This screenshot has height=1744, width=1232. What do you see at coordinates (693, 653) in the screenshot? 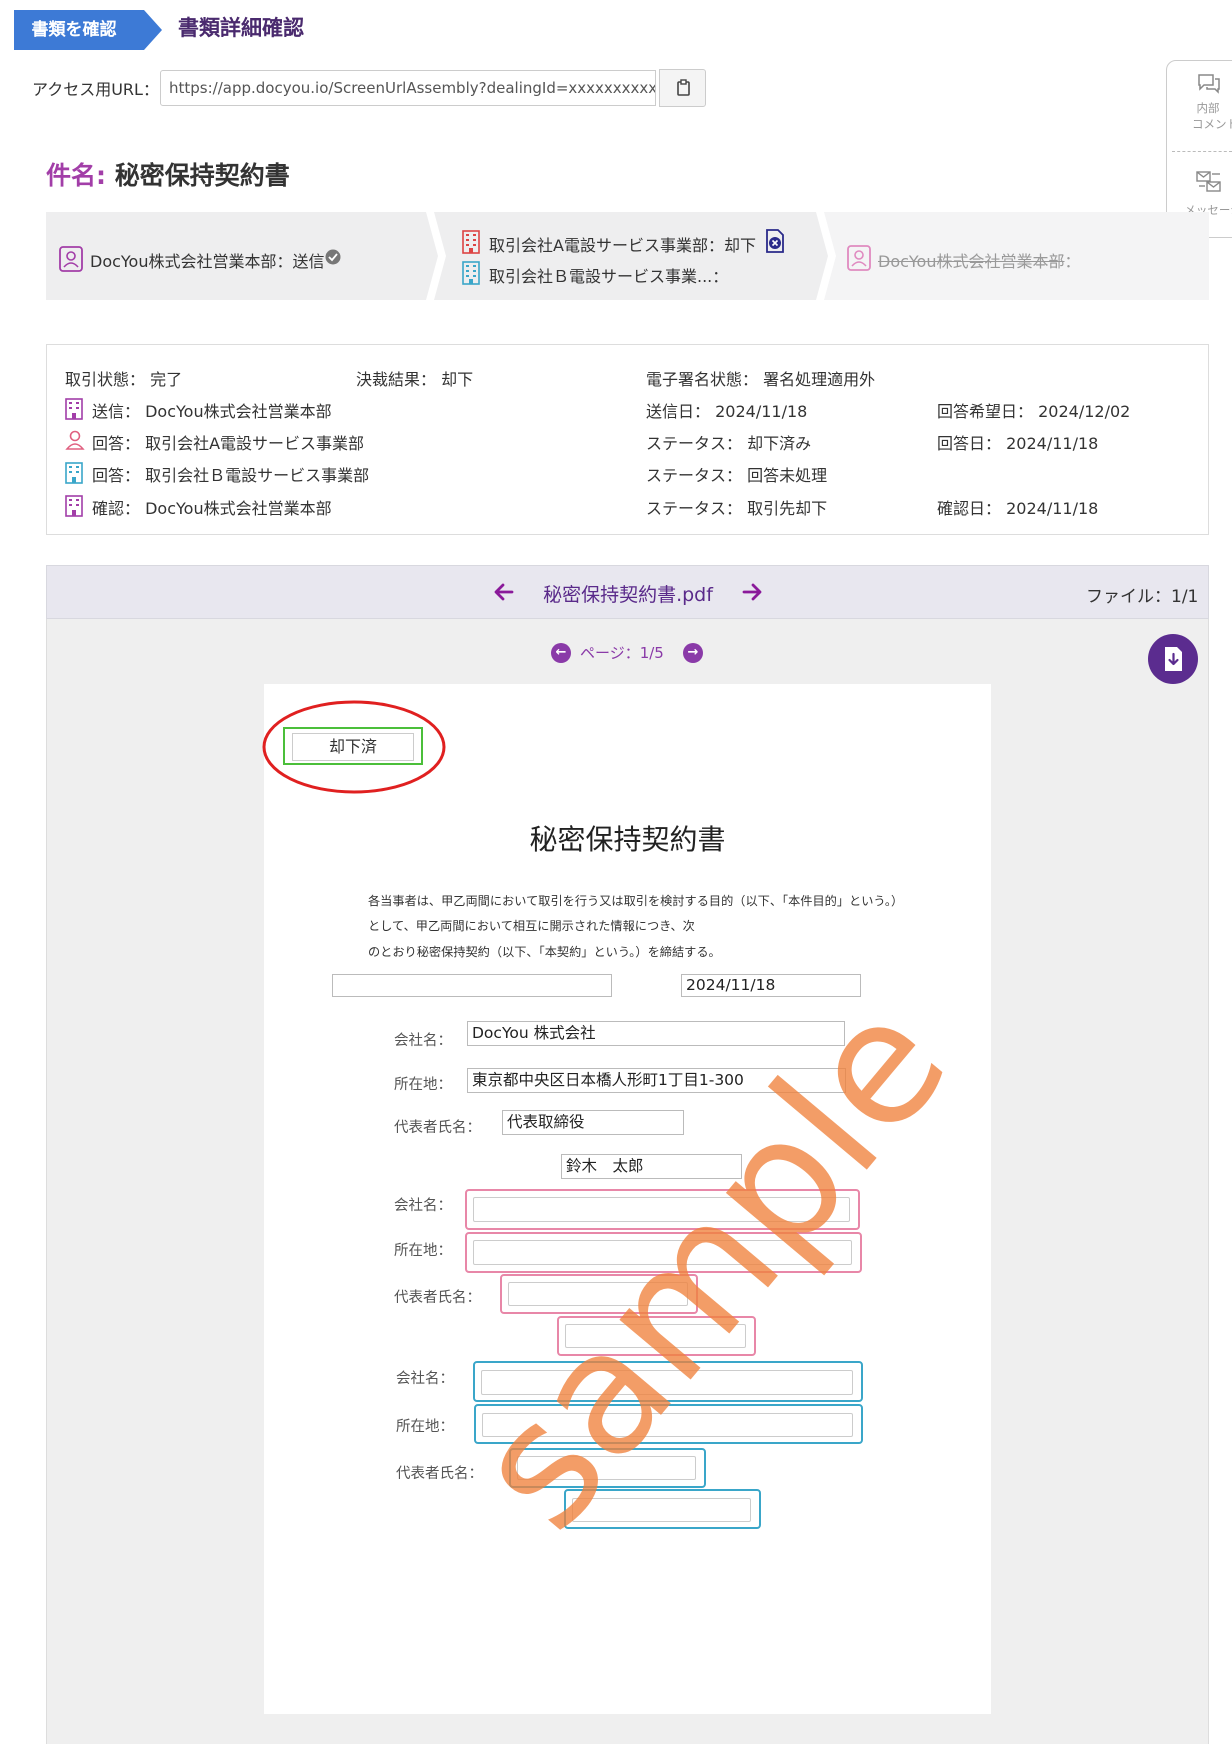
I see `next-page-arrow-icon: →` at bounding box center [693, 653].